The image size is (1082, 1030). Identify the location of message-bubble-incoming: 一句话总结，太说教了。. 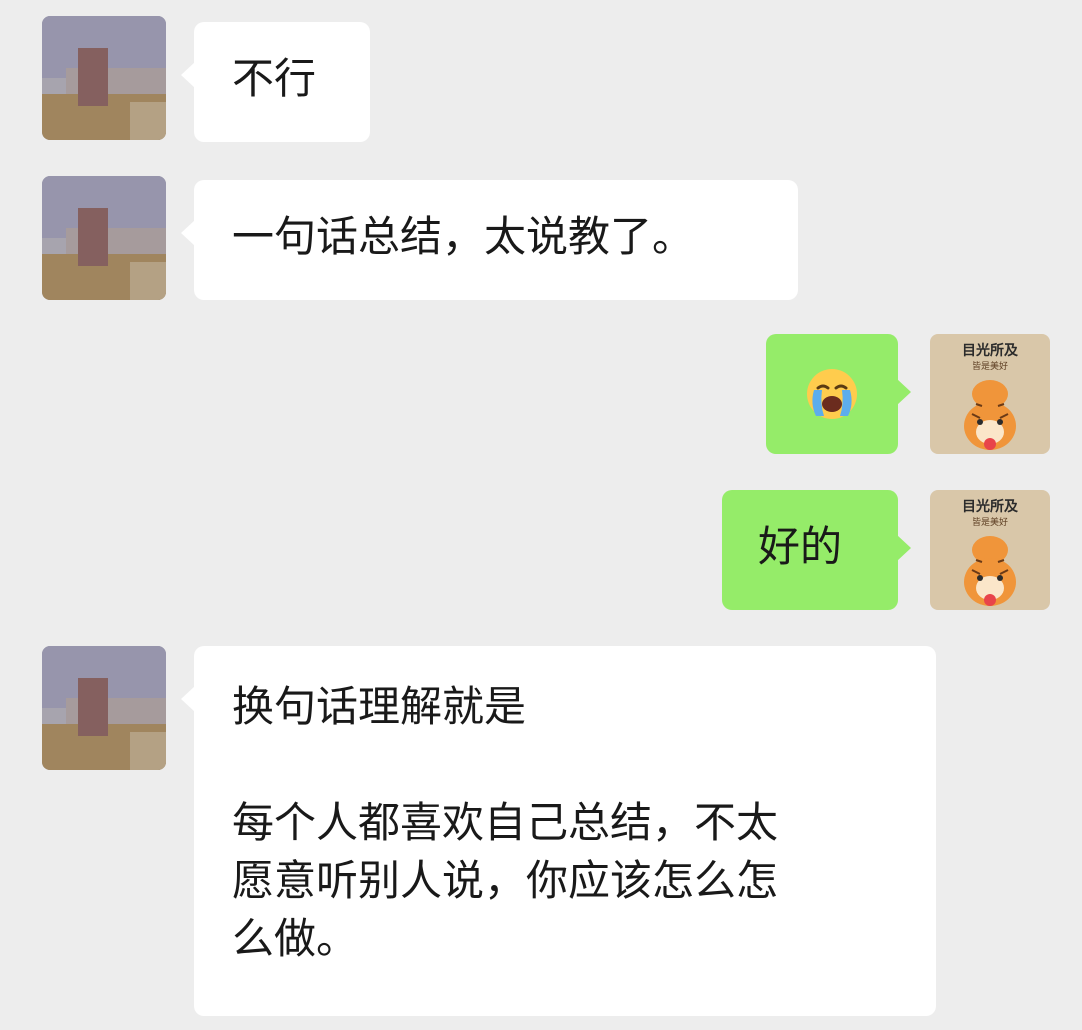
(489, 240).